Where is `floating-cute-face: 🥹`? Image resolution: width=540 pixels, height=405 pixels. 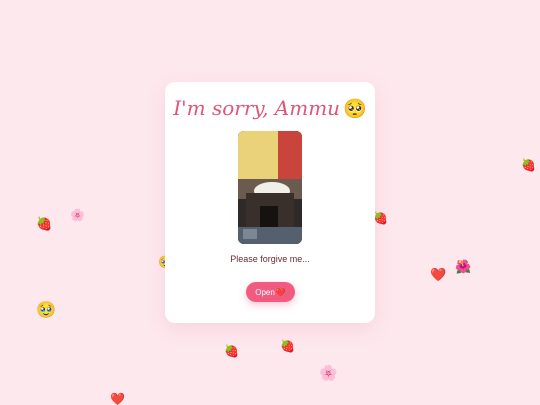 floating-cute-face: 🥹 is located at coordinates (46, 309).